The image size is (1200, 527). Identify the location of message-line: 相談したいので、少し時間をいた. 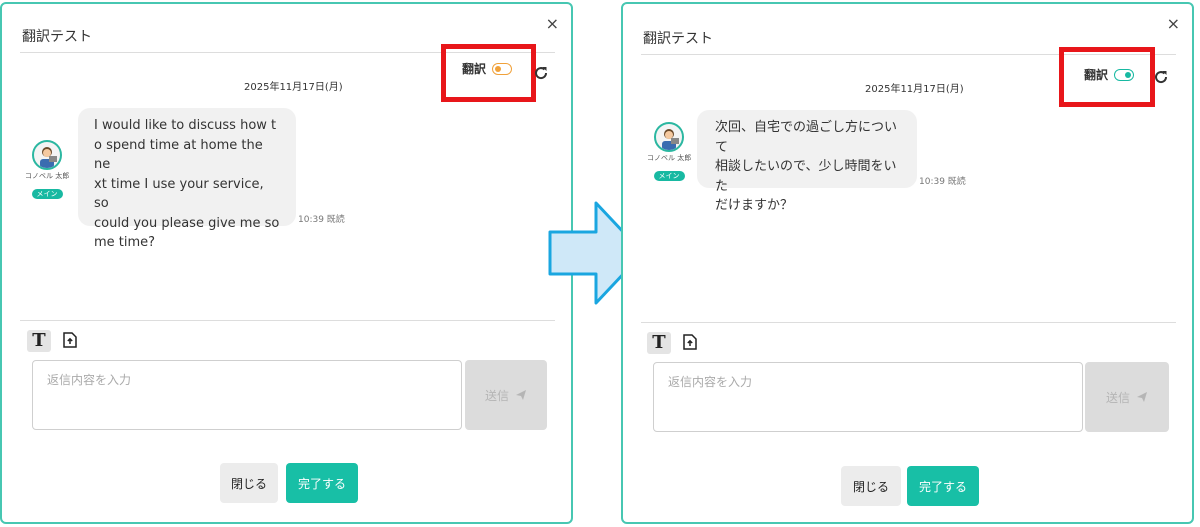
(806, 176).